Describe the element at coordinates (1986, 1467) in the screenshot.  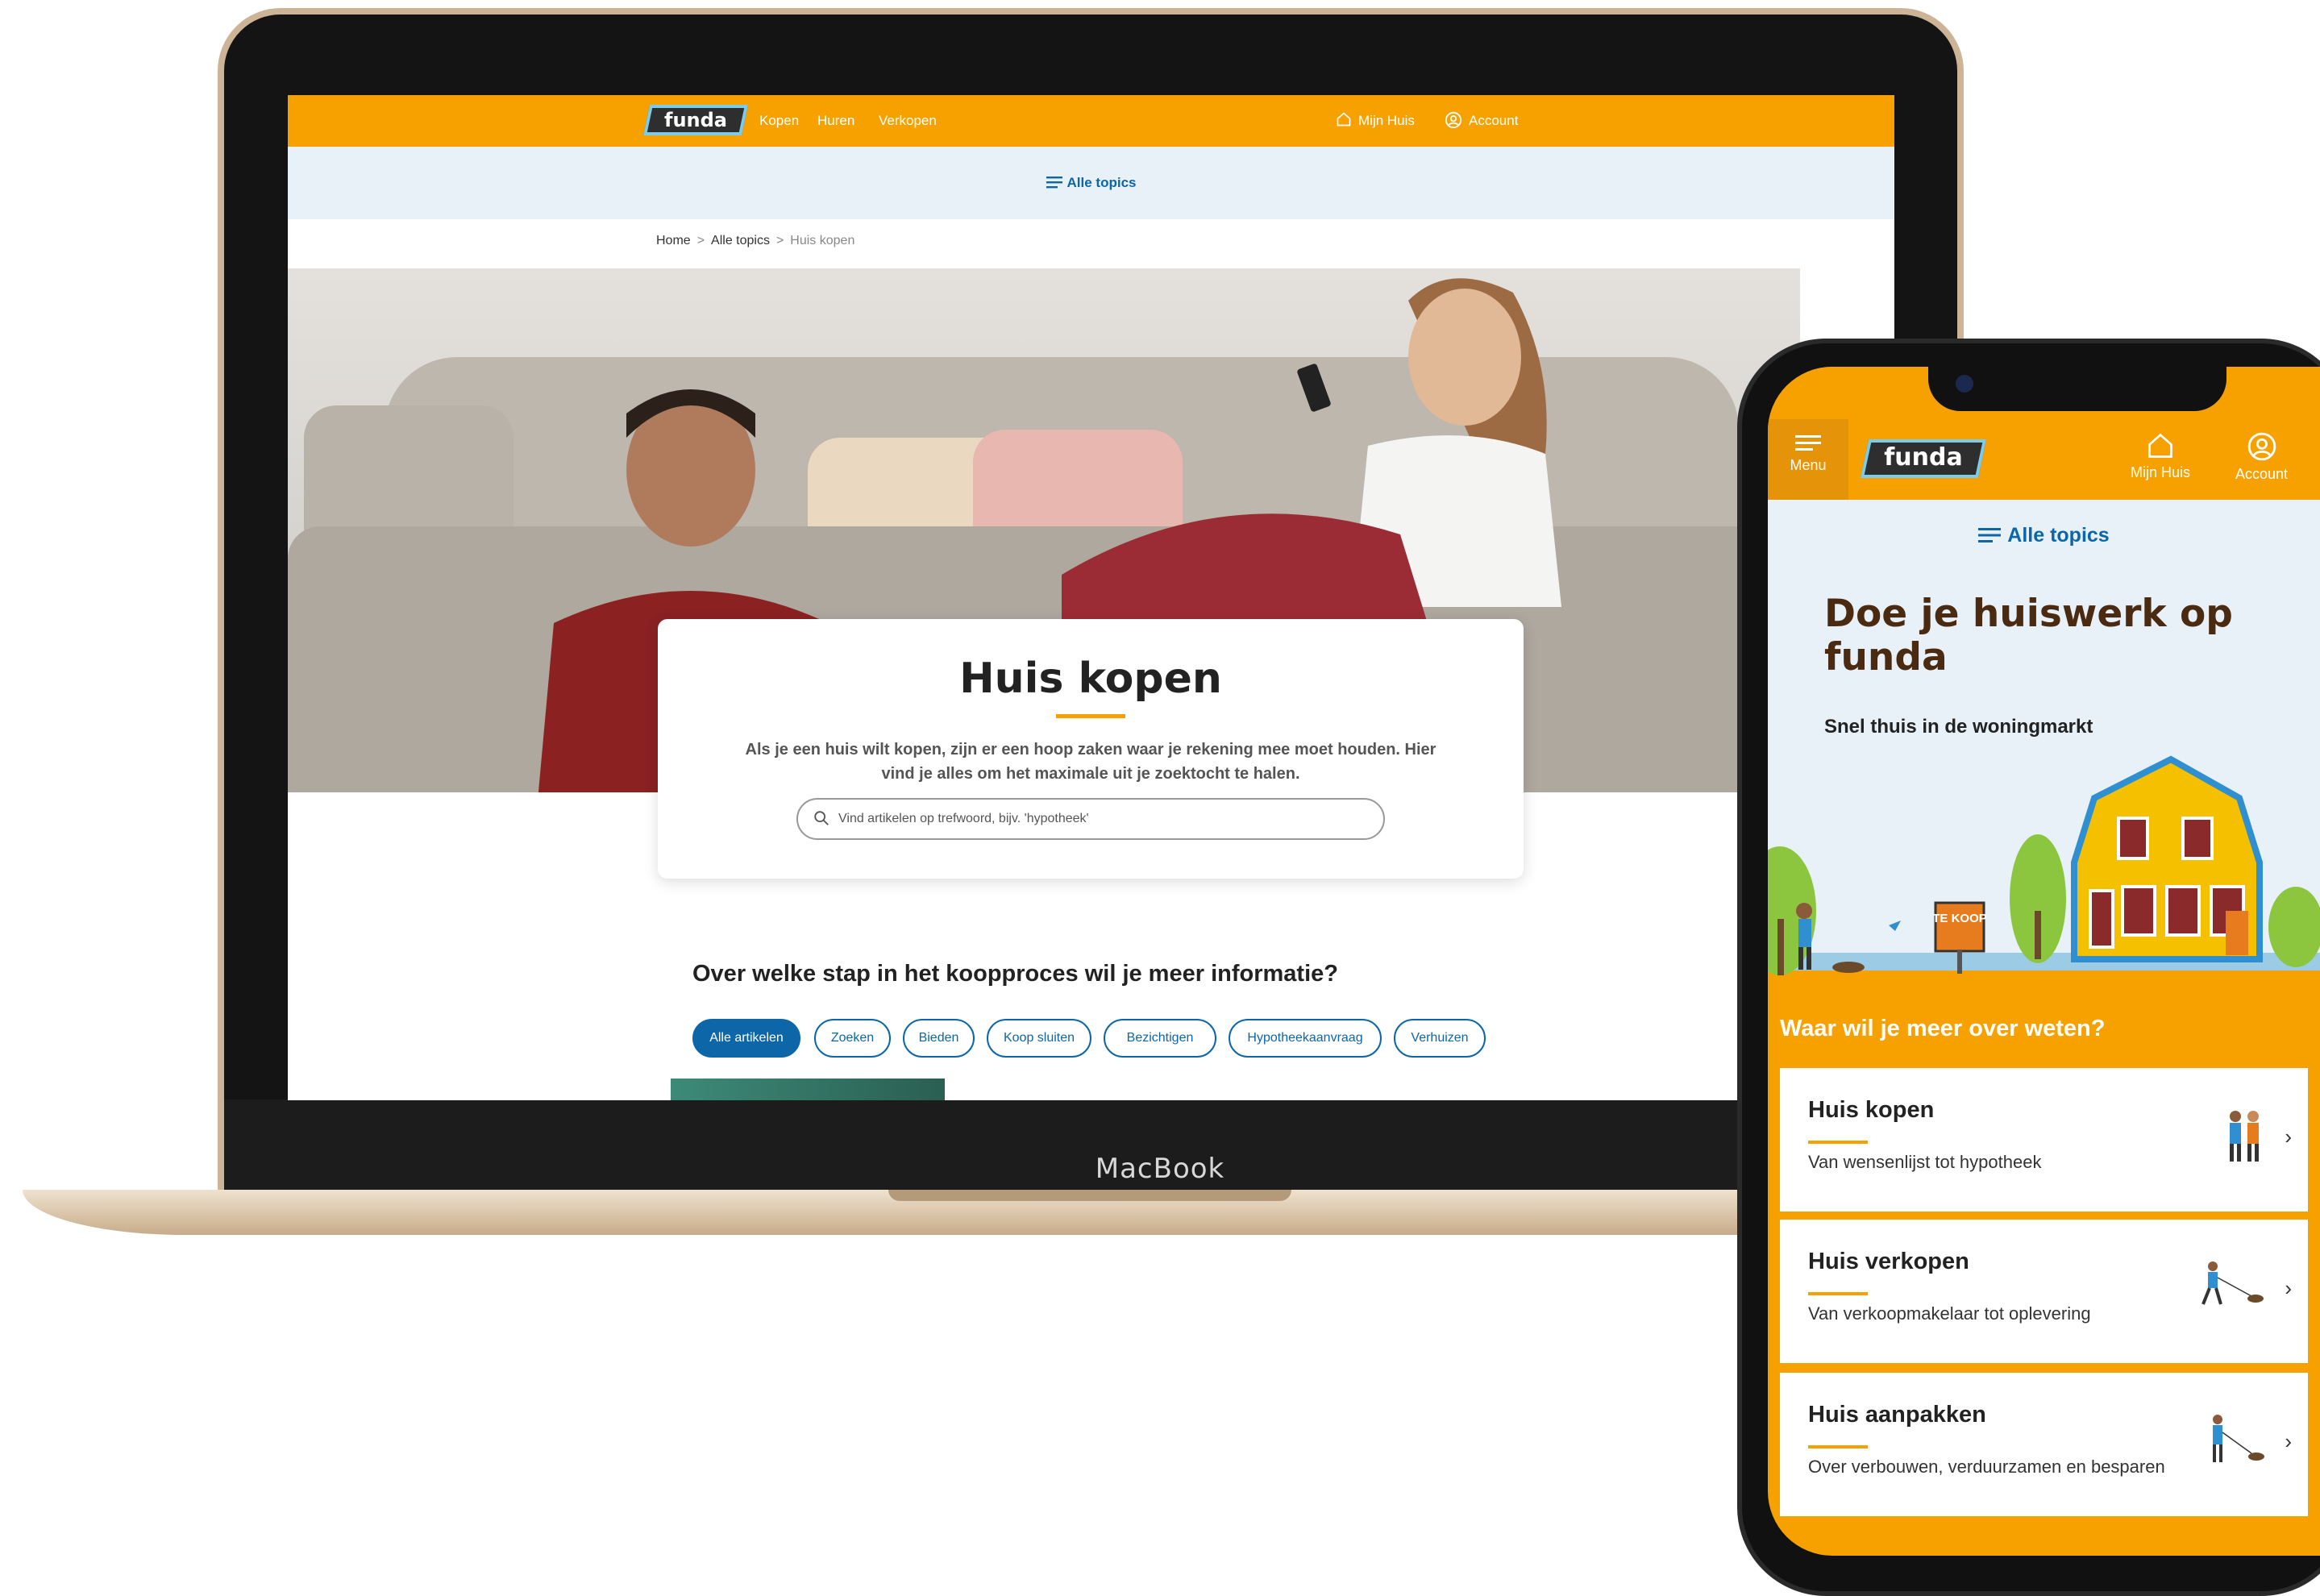
I see `topic-card-text: Over verbouwen, verduurzamen en besparen` at that location.